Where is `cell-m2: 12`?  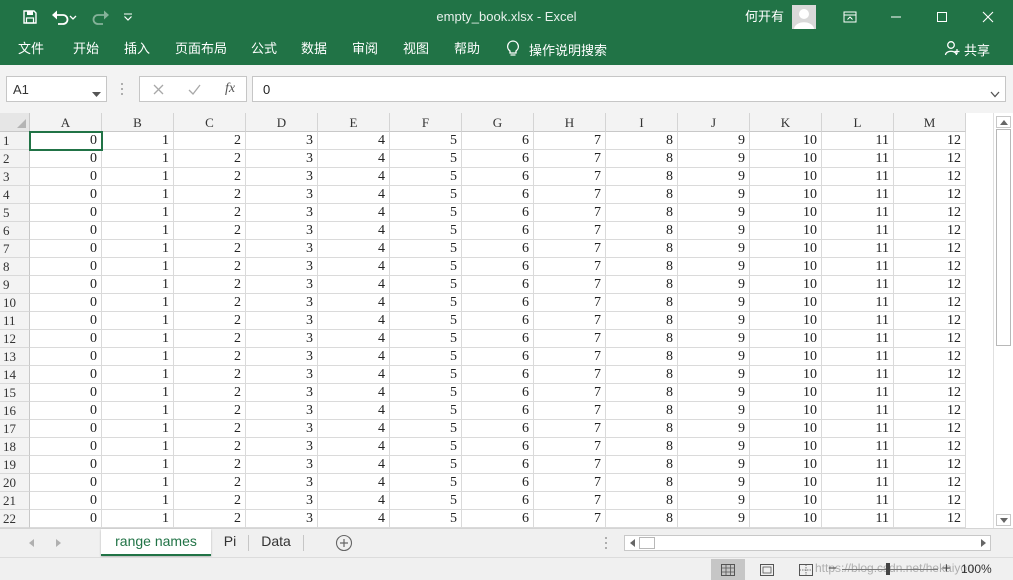
cell-m2: 12 is located at coordinates (930, 159).